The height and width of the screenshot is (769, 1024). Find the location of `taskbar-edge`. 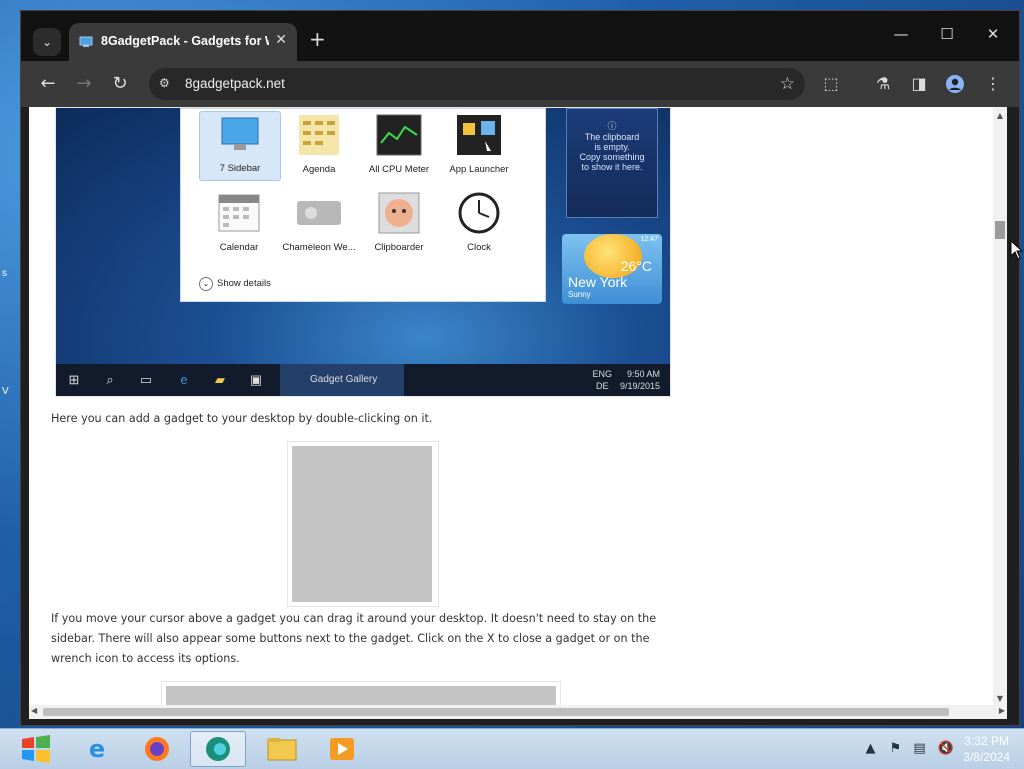

taskbar-edge is located at coordinates (218, 749).